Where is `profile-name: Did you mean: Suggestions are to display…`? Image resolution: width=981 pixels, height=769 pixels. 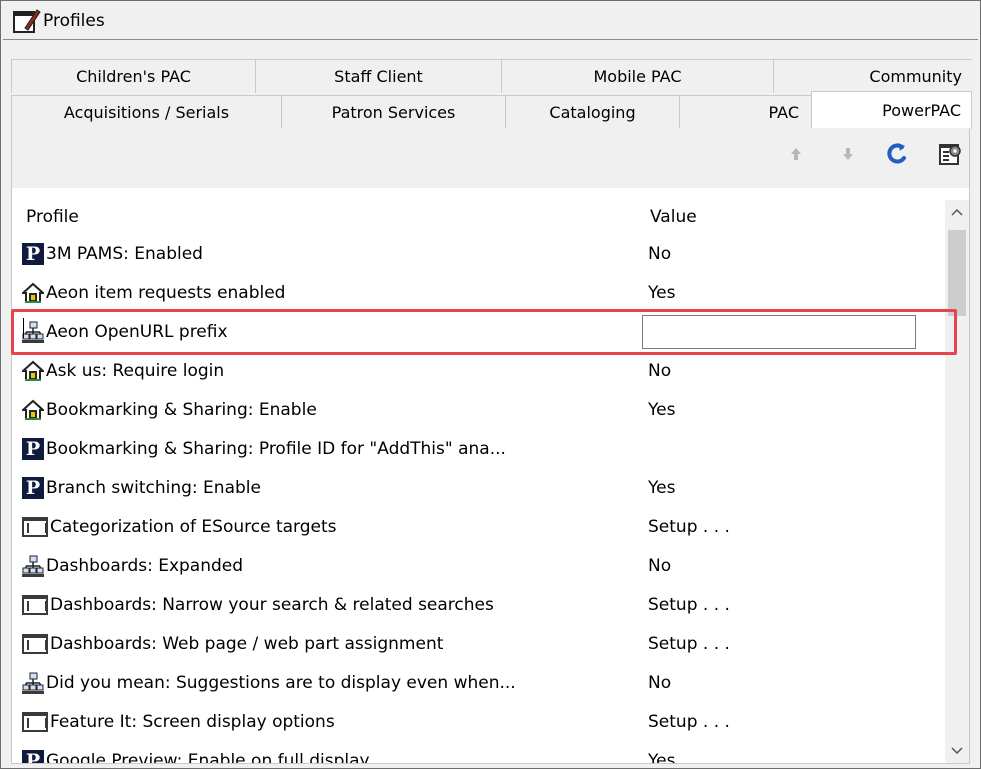 profile-name: Did you mean: Suggestions are to display… is located at coordinates (281, 682).